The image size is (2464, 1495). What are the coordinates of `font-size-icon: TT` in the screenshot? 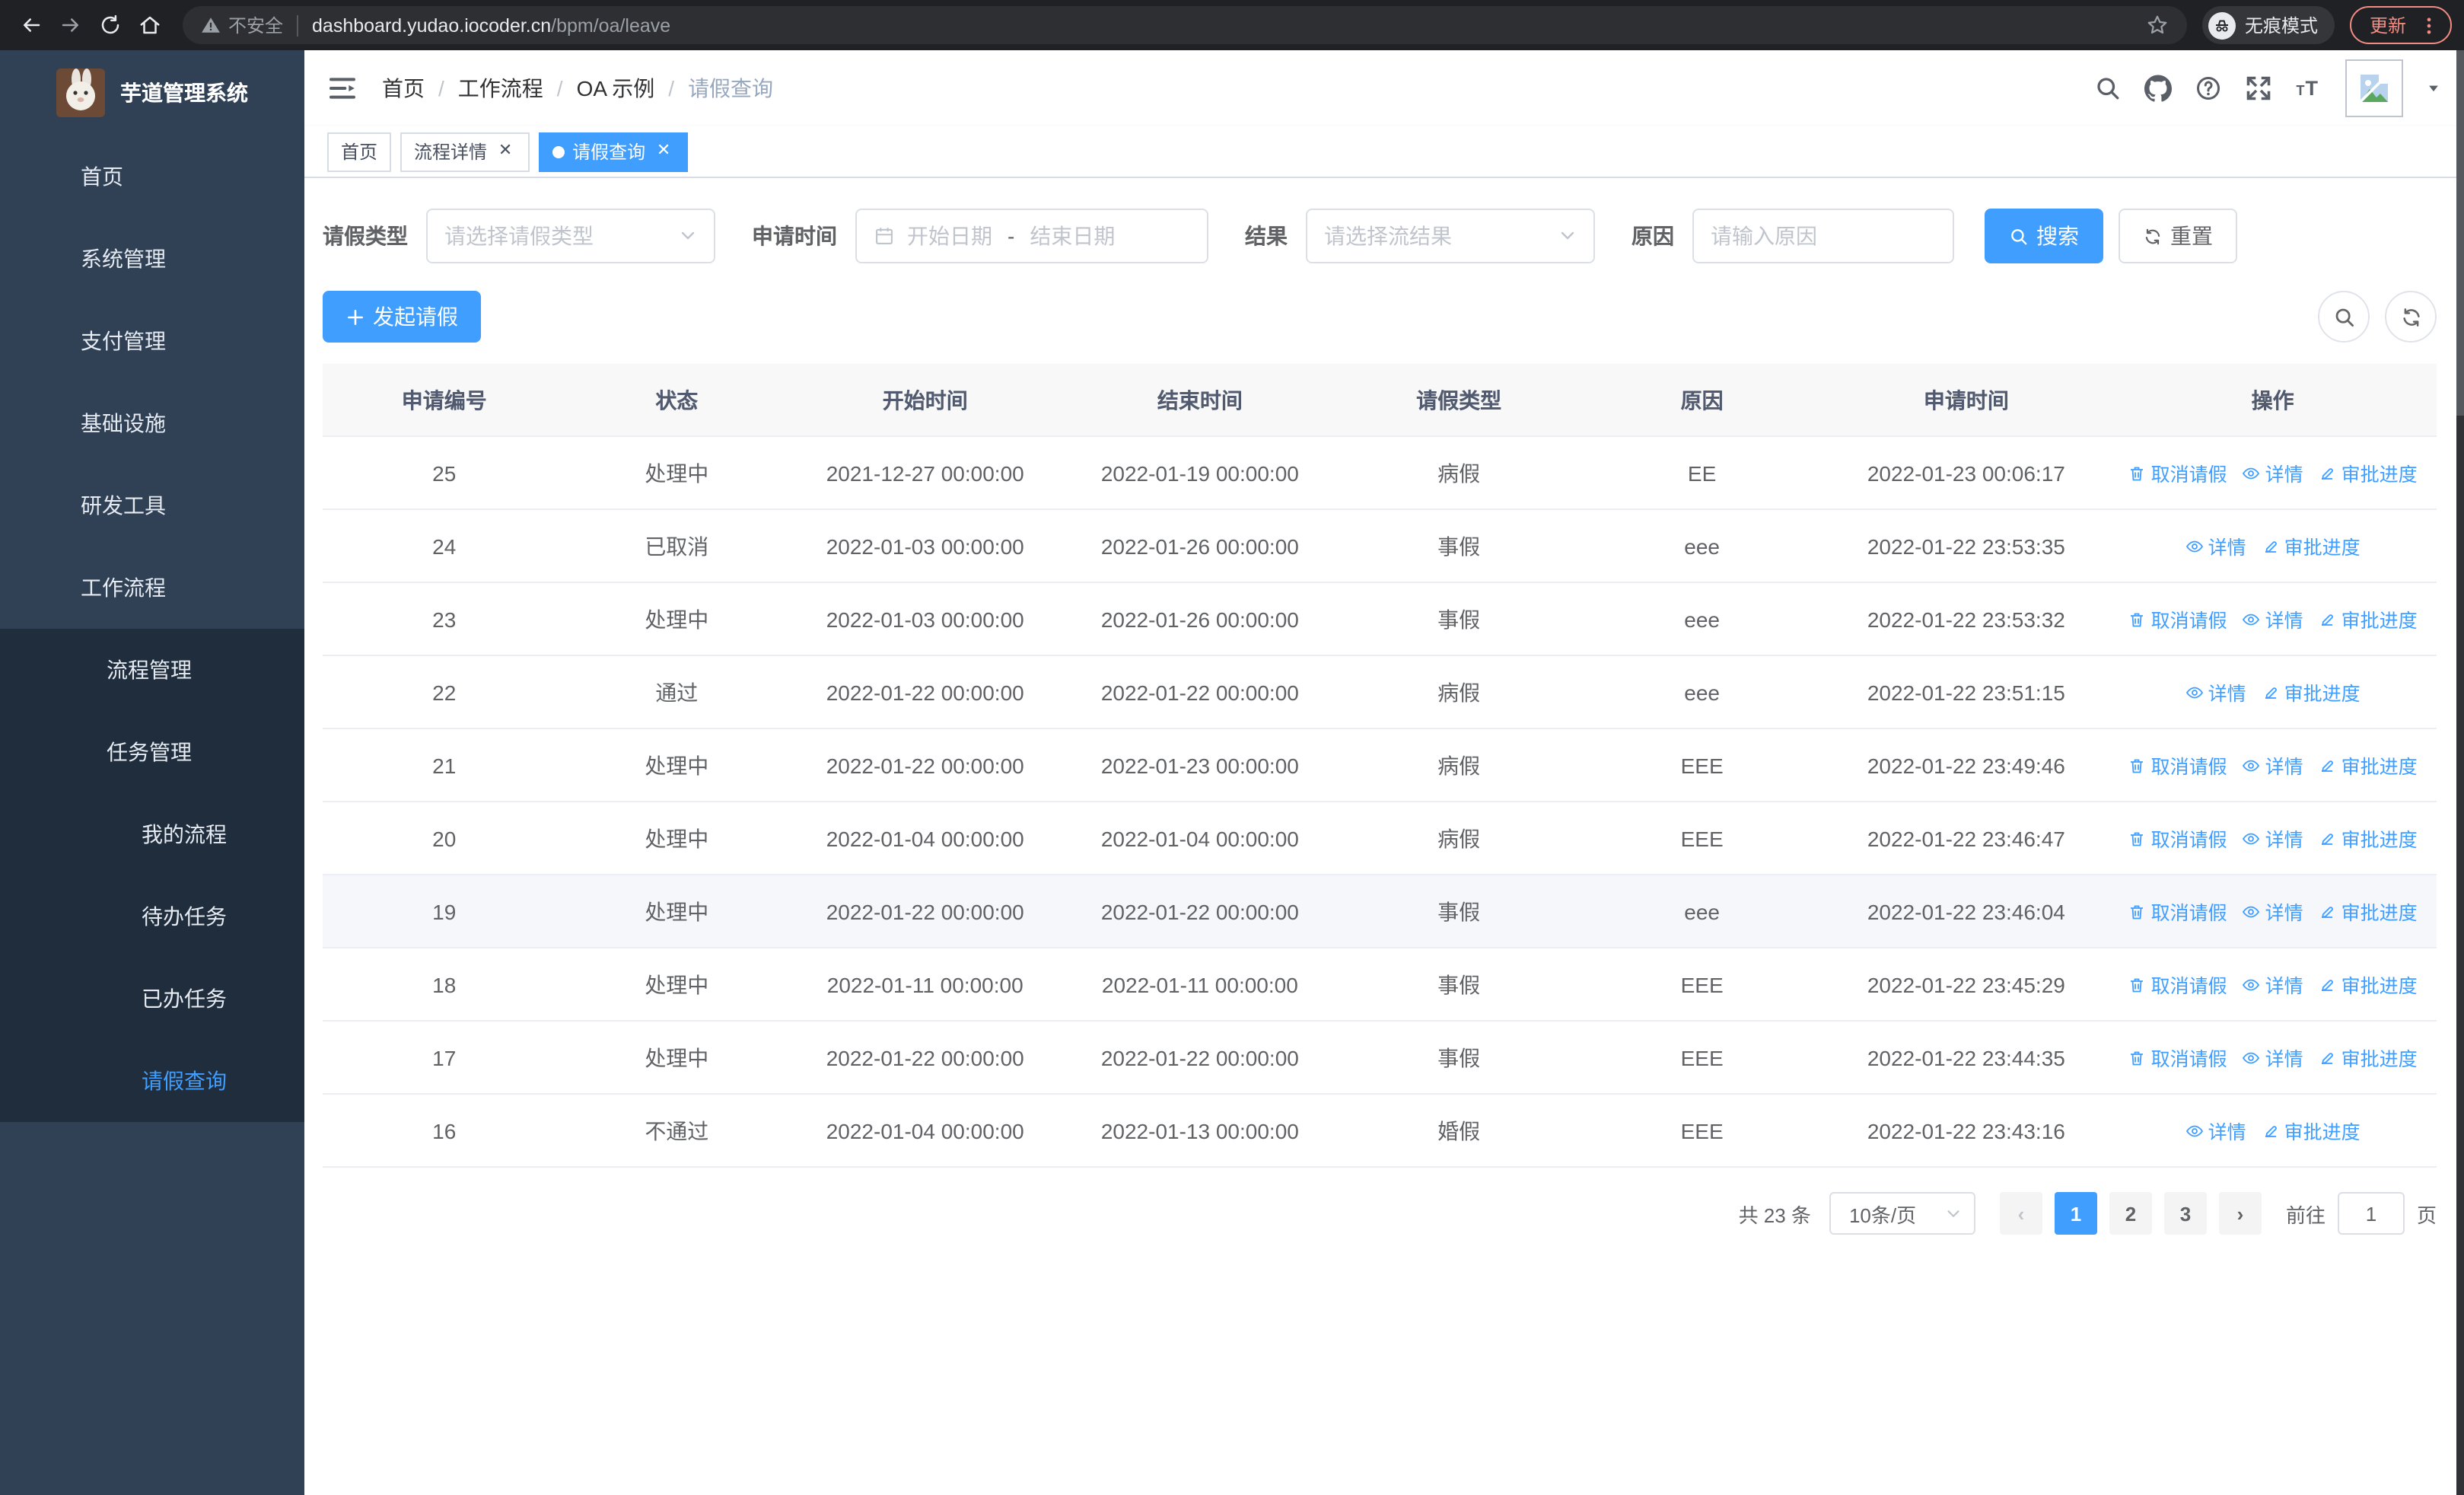 It's located at (2308, 89).